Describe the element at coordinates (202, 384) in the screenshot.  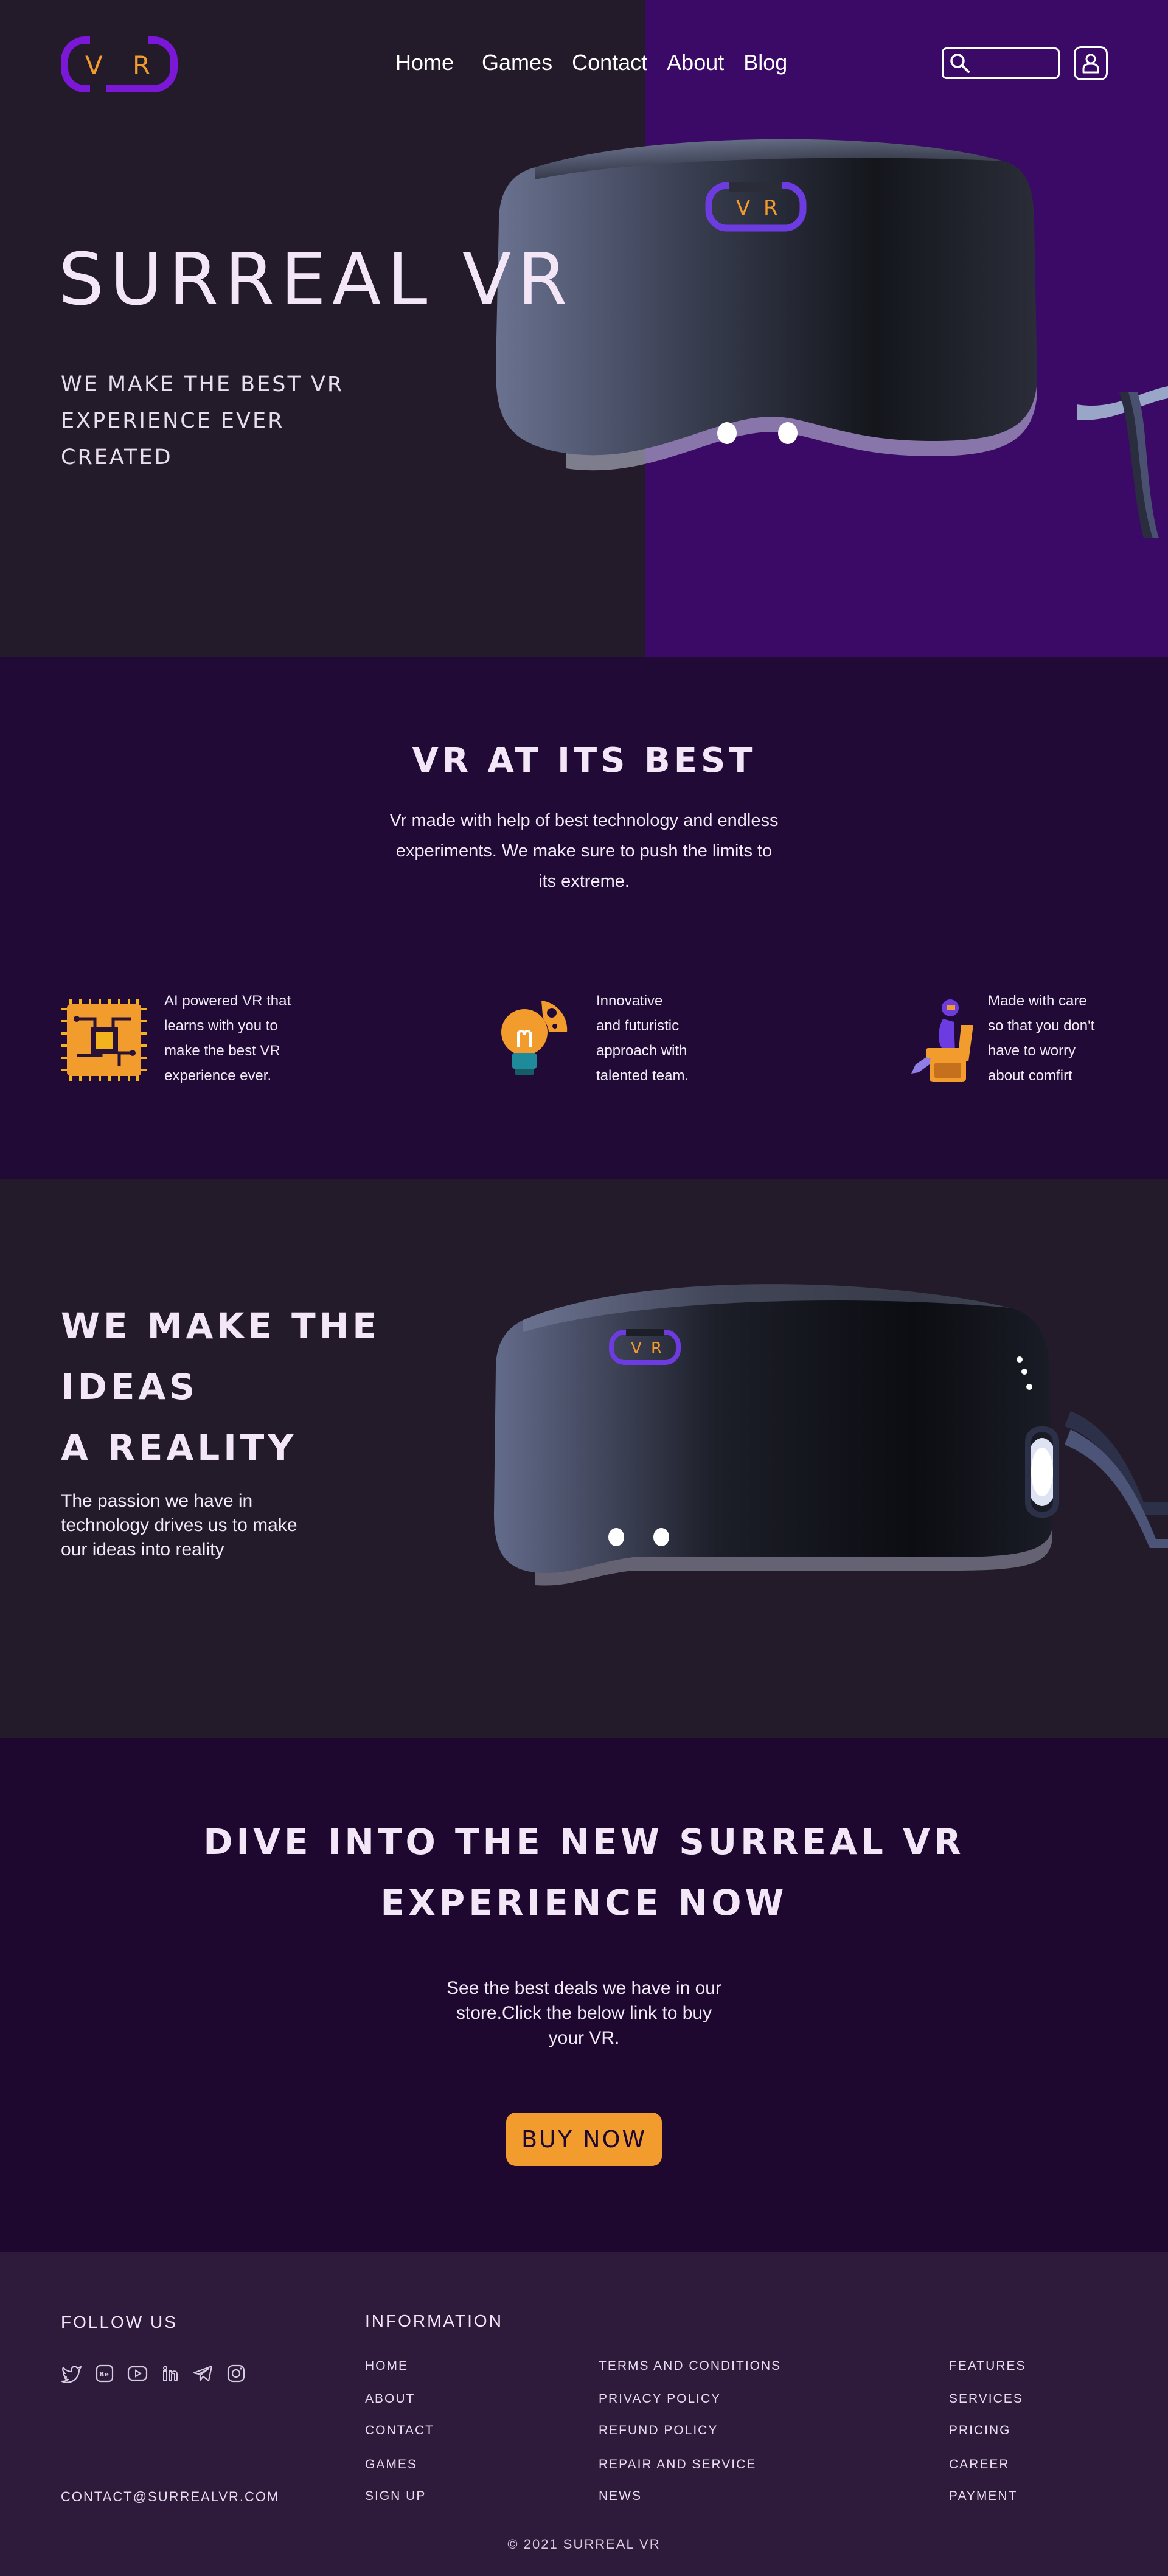
I see `hero-subtitle-line: WE MAKE THE BEST VR` at that location.